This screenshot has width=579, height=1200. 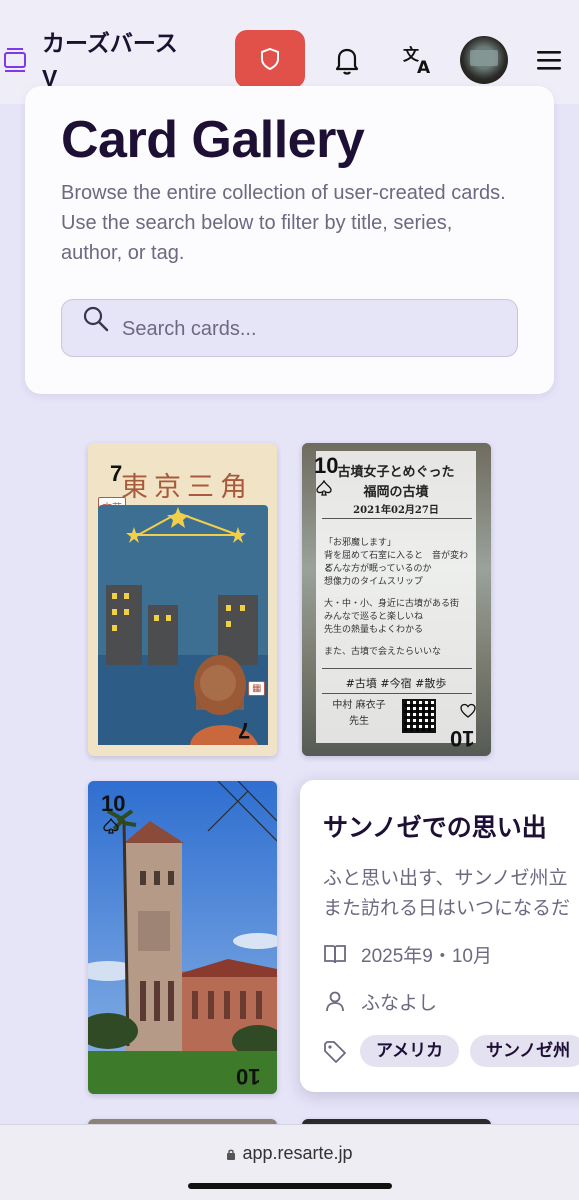 What do you see at coordinates (111, 826) in the screenshot?
I see `spade-icon` at bounding box center [111, 826].